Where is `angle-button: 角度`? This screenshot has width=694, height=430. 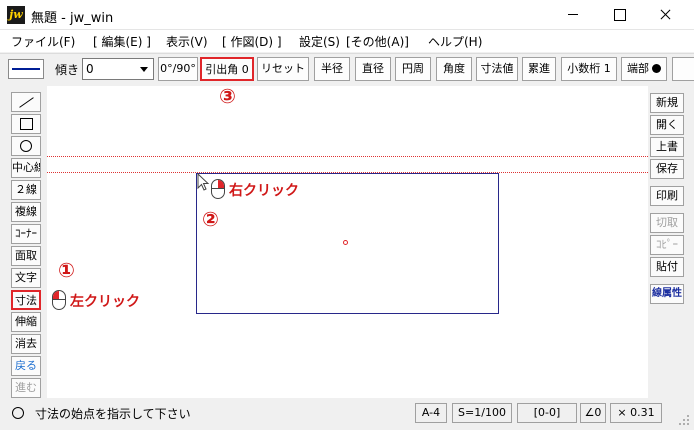
angle-button: 角度 is located at coordinates (454, 69).